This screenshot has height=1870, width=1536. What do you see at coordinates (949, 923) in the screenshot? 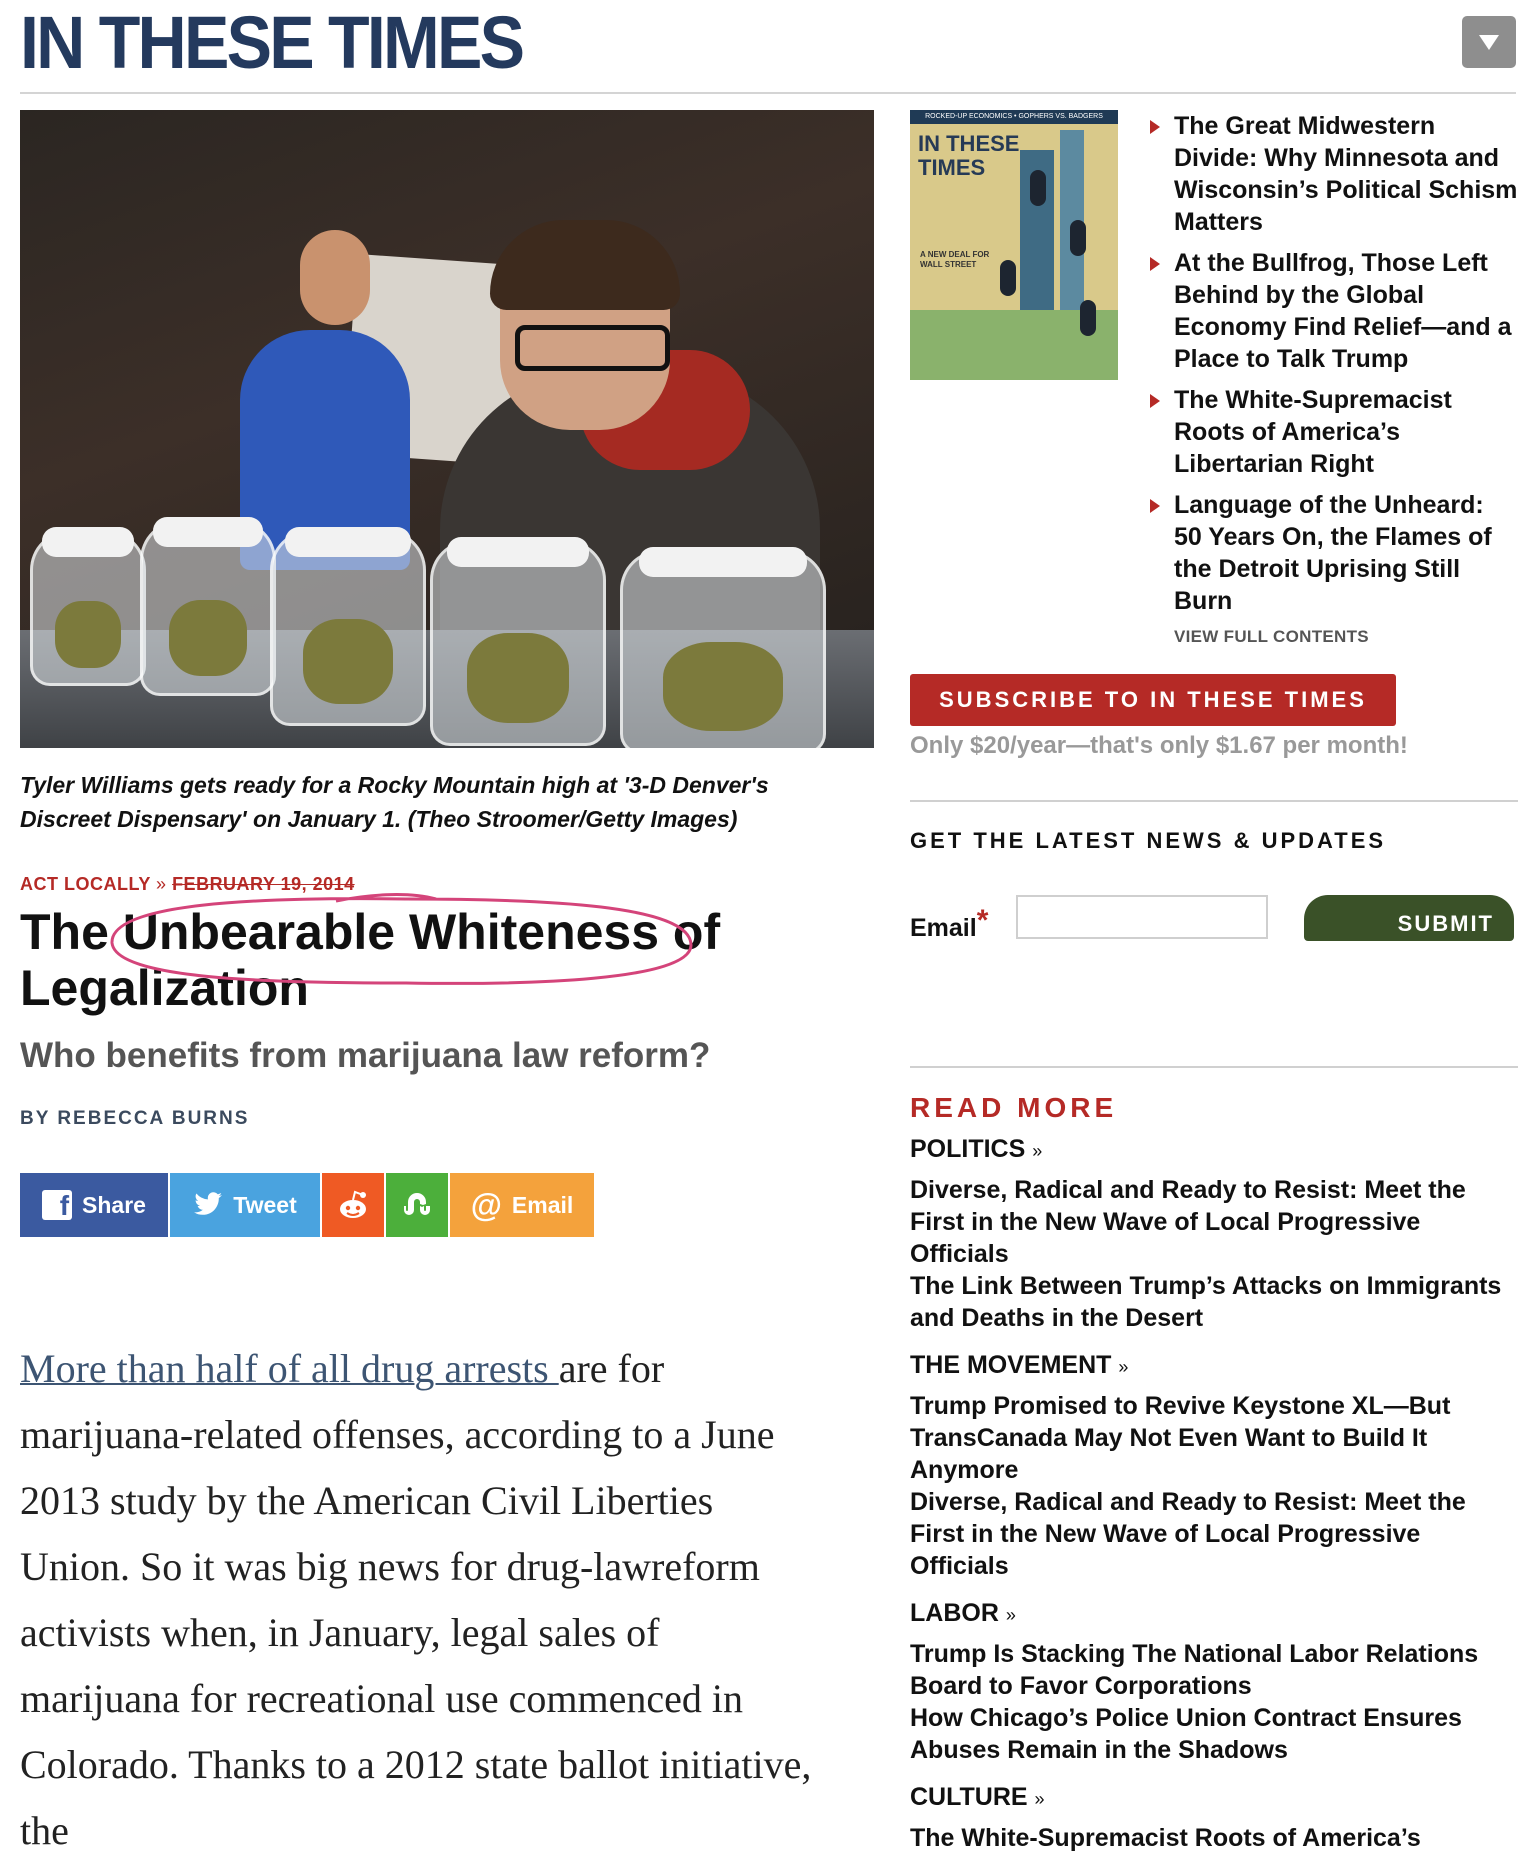
I see `email-label: Email*` at bounding box center [949, 923].